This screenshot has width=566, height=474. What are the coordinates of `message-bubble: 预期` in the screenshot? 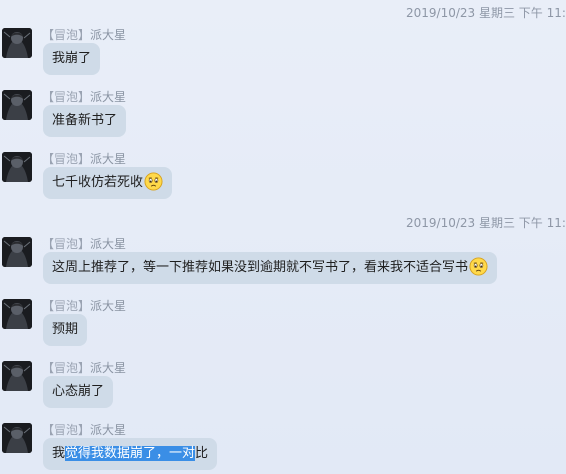 It's located at (65, 330).